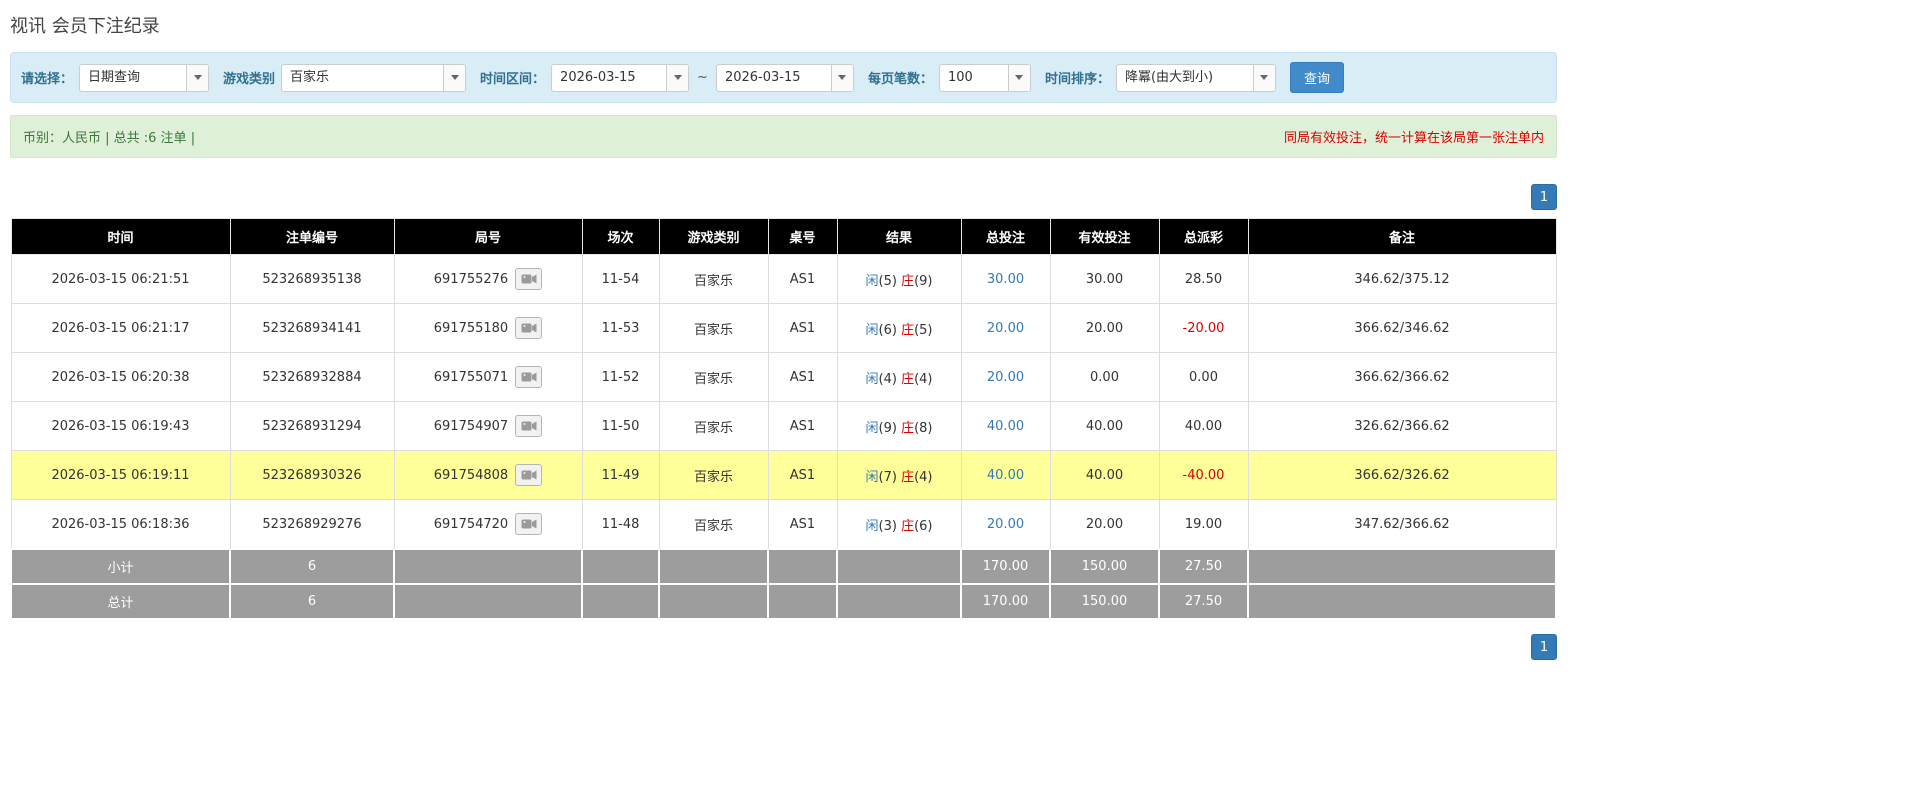  Describe the element at coordinates (620, 236) in the screenshot. I see `header-session: 场次` at that location.